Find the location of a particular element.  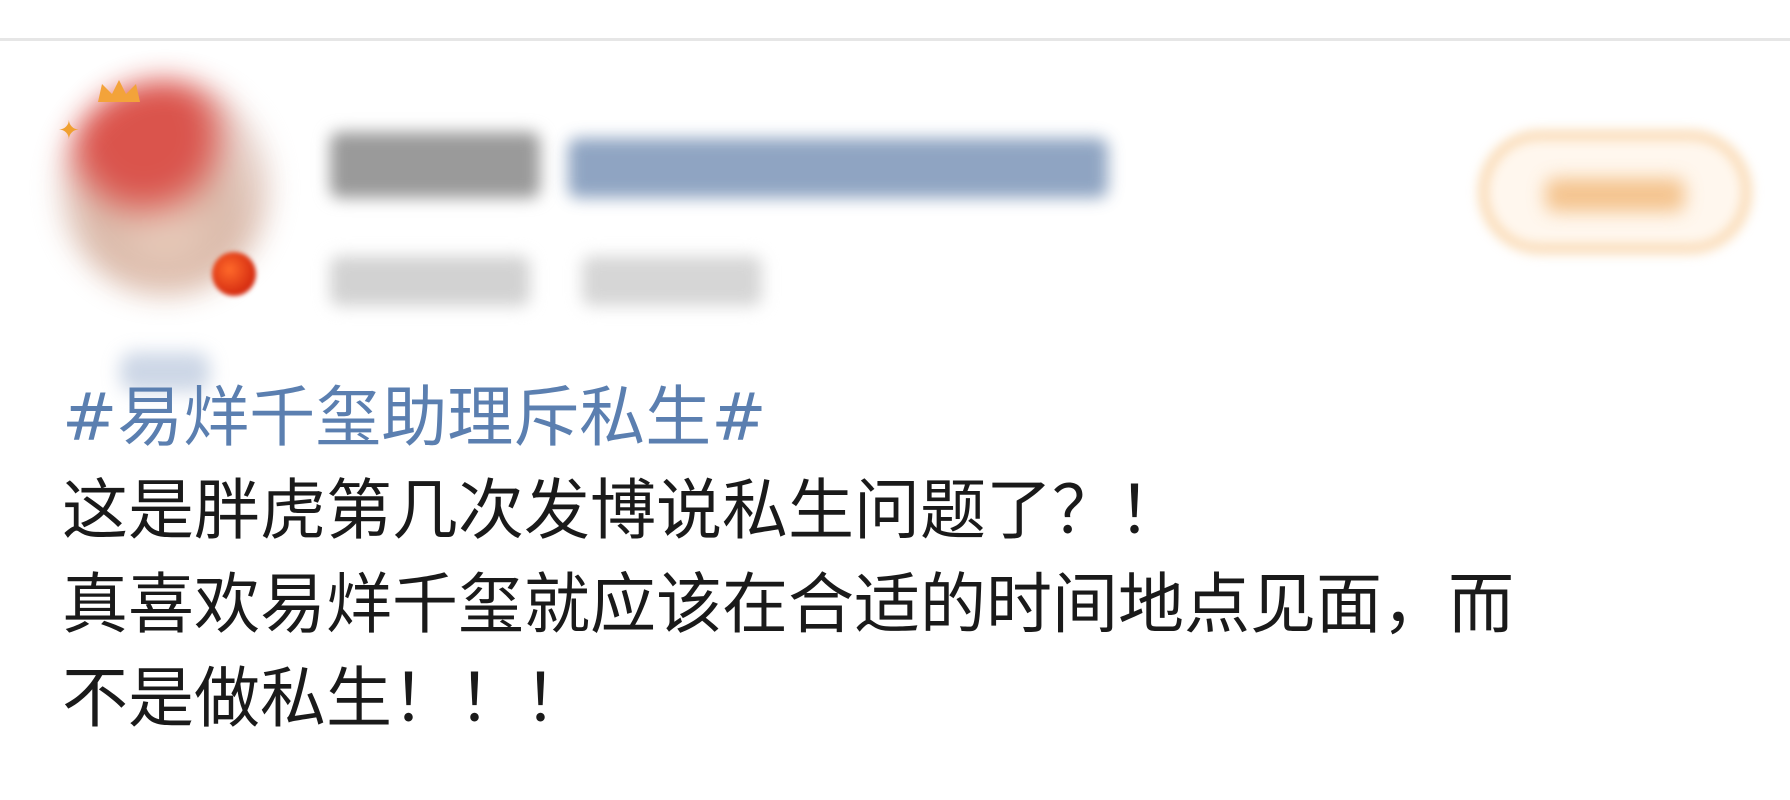

follow-button-label-redacted is located at coordinates (1615, 195).